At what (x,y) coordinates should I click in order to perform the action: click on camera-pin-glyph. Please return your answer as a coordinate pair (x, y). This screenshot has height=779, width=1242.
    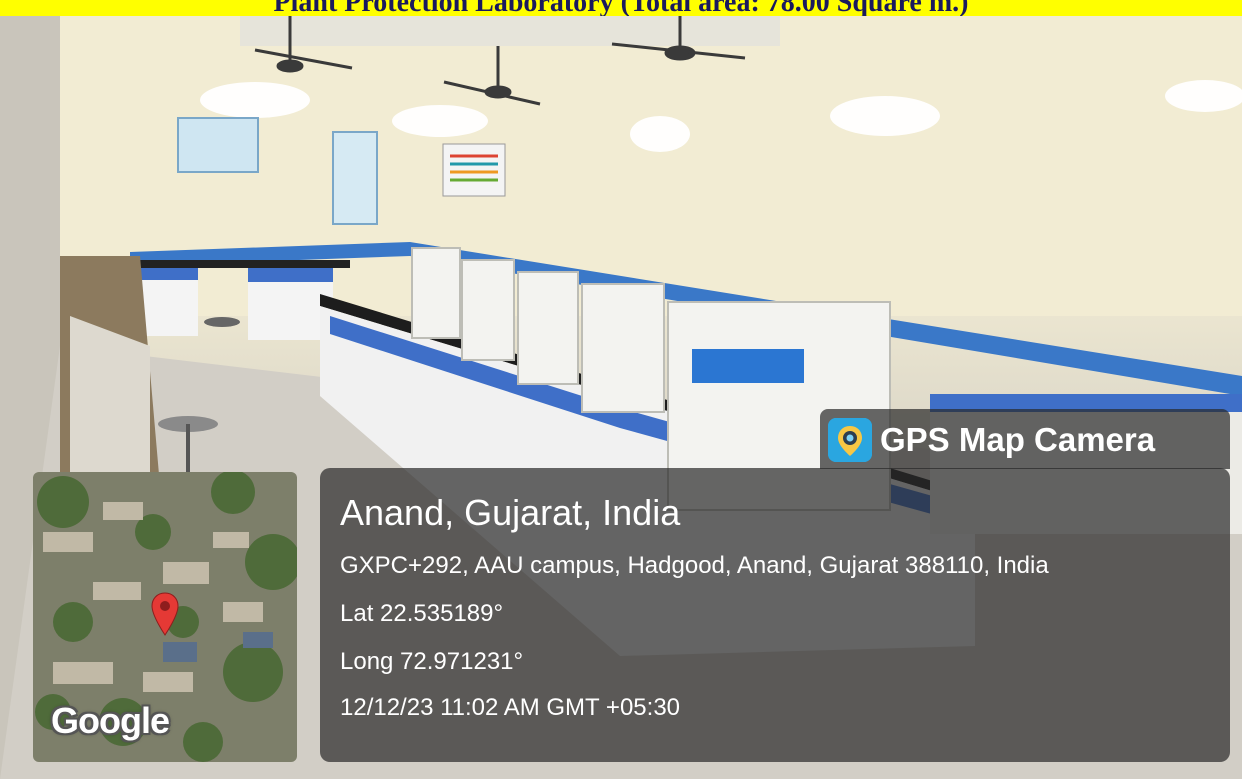
    Looking at the image, I should click on (850, 440).